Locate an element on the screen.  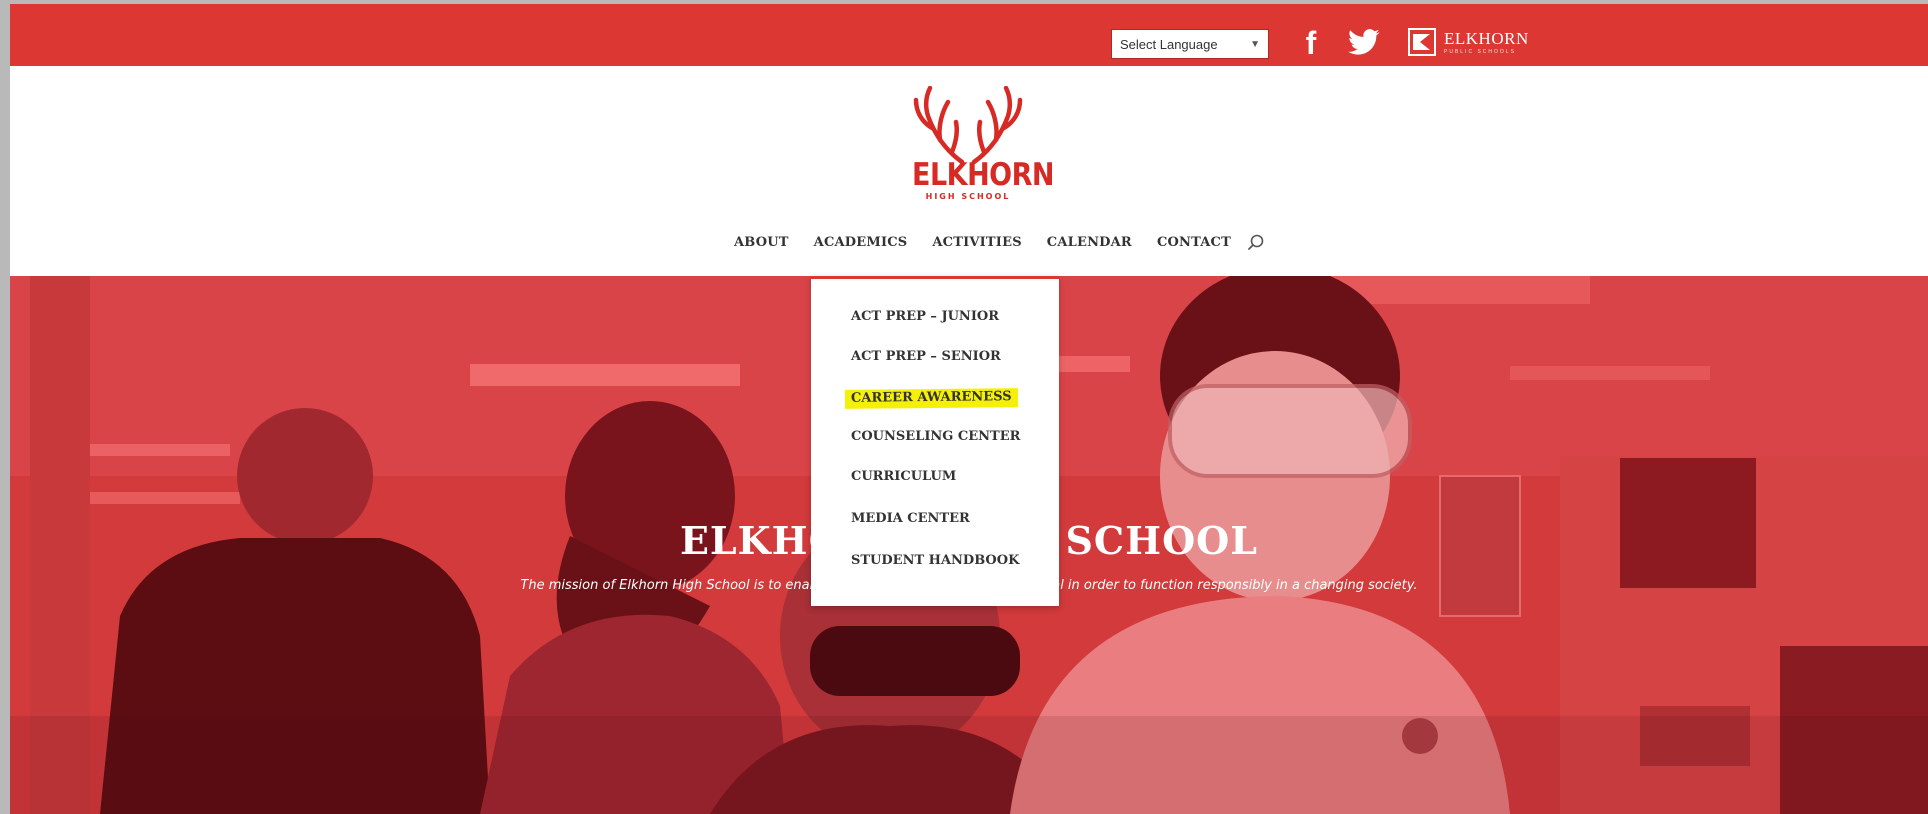
site-logo: ELKHORN HIGH SCHOOL is located at coordinates (983, 148).